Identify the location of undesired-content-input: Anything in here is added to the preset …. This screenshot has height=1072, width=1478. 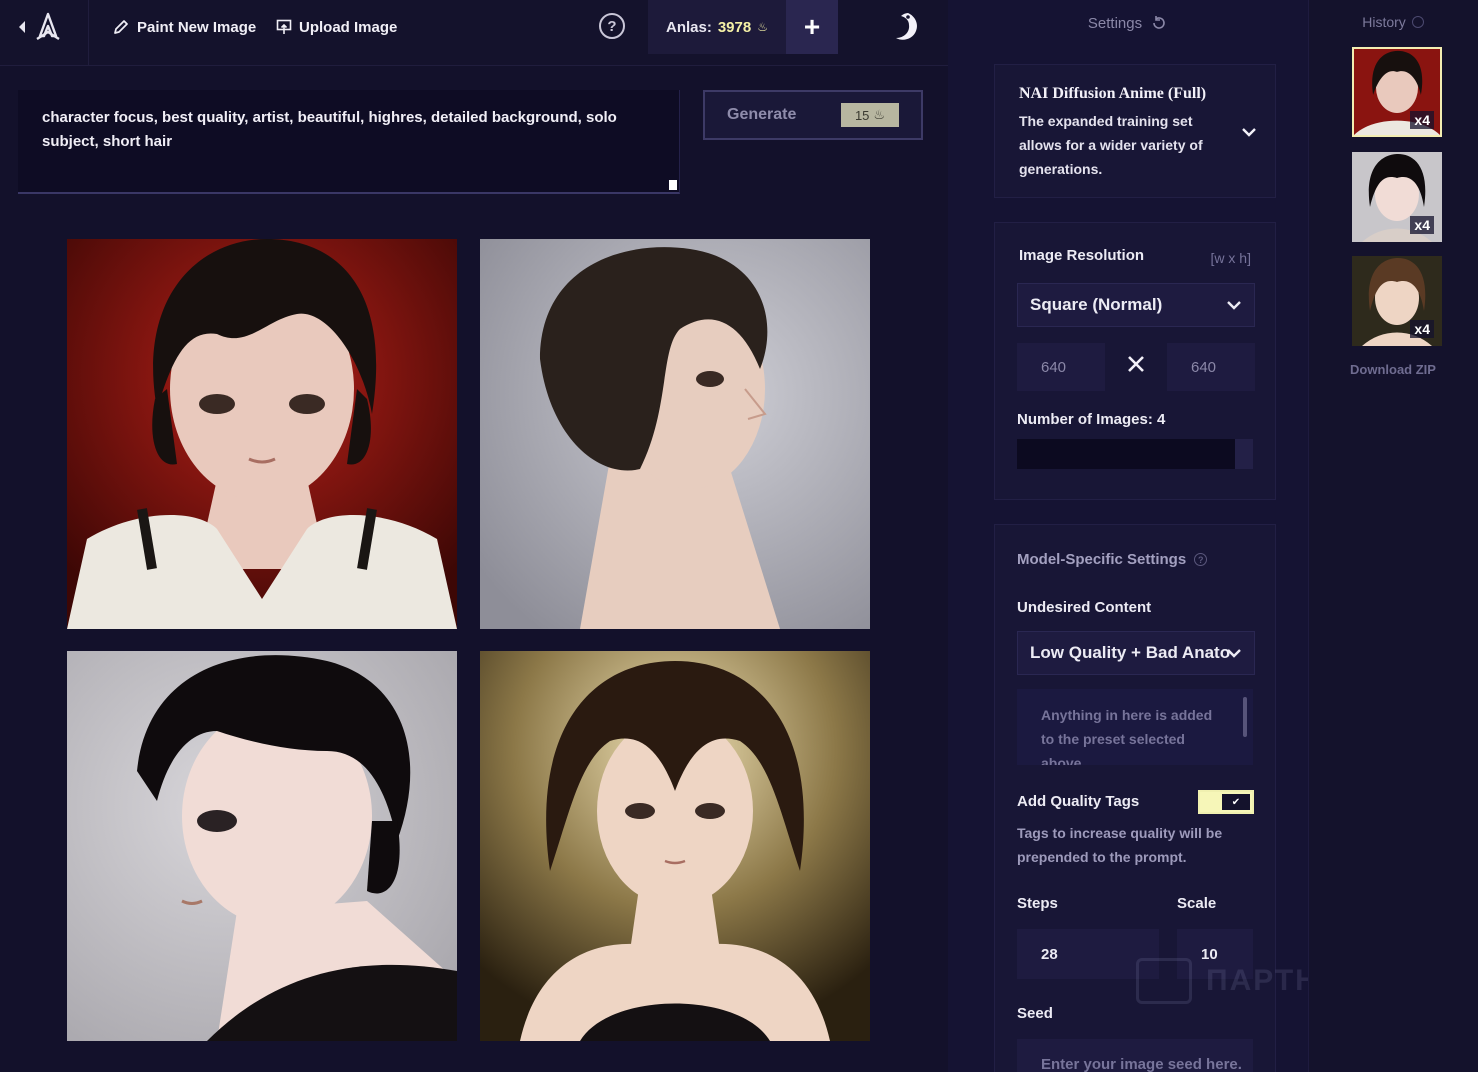
(1135, 727).